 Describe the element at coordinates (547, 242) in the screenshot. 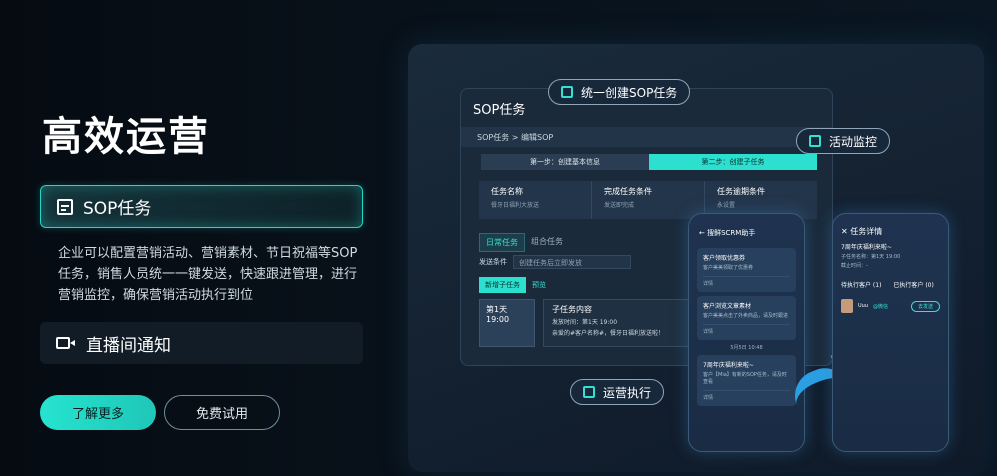

I see `tab-combo: 组合任务` at that location.